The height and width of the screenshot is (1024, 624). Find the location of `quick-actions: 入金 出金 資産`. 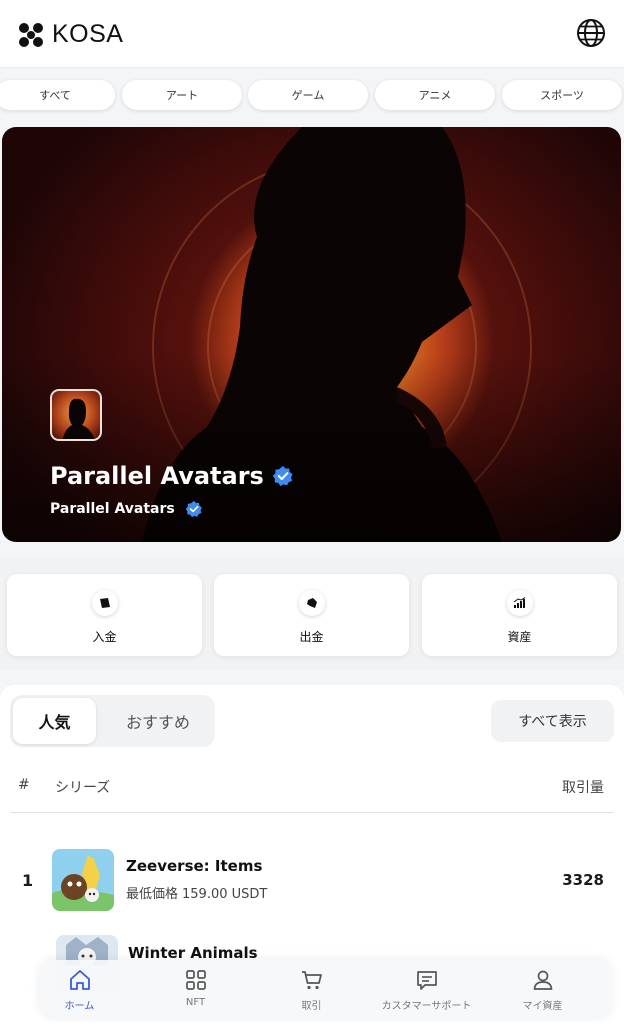

quick-actions: 入金 出金 資産 is located at coordinates (312, 614).